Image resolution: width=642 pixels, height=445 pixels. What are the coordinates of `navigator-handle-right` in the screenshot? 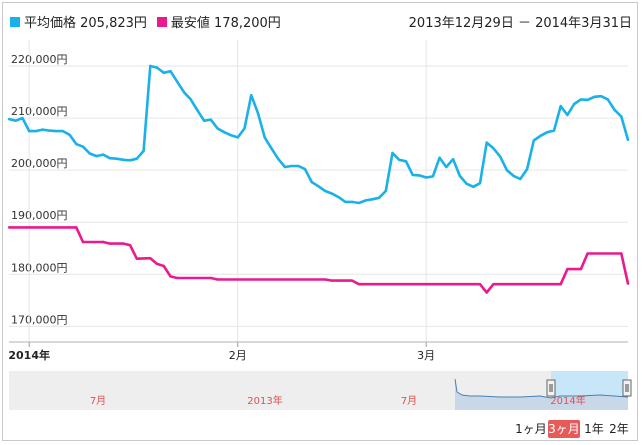 It's located at (627, 388).